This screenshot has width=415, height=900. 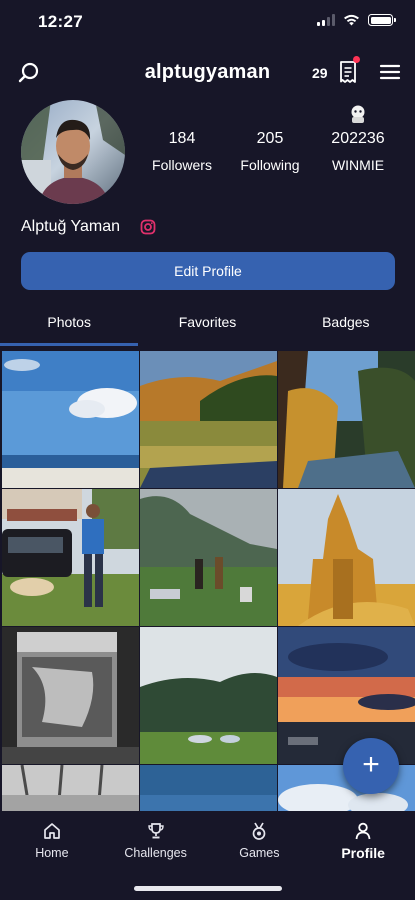 What do you see at coordinates (270, 165) in the screenshot?
I see `following-label: Following` at bounding box center [270, 165].